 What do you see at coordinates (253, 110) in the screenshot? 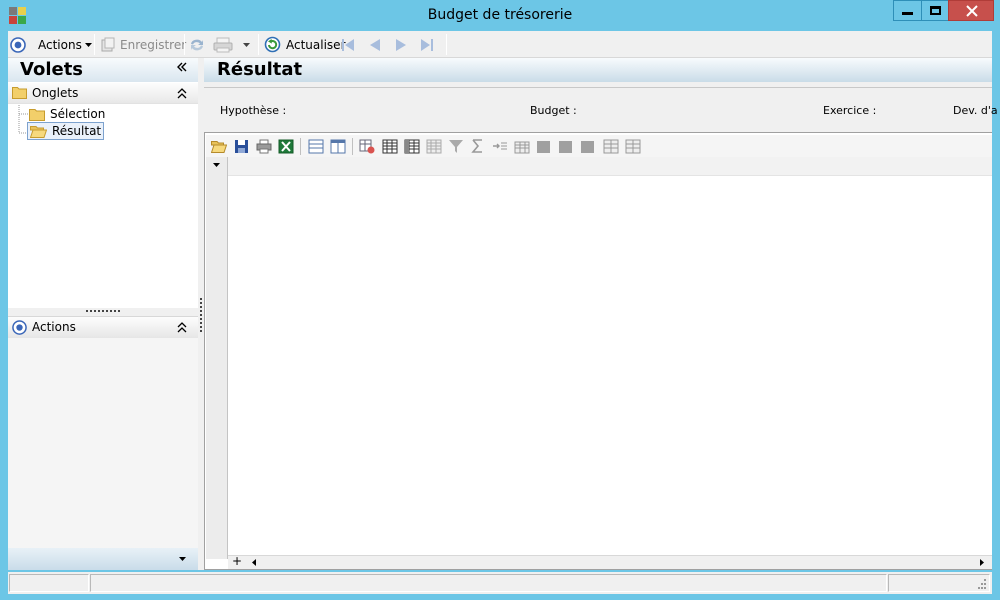
I see `hypothesis-label: Hypothèse :` at bounding box center [253, 110].